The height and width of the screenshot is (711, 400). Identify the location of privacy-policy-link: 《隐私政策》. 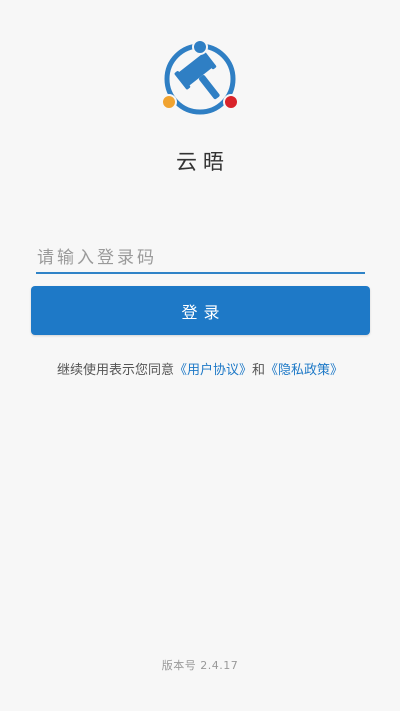
(304, 370).